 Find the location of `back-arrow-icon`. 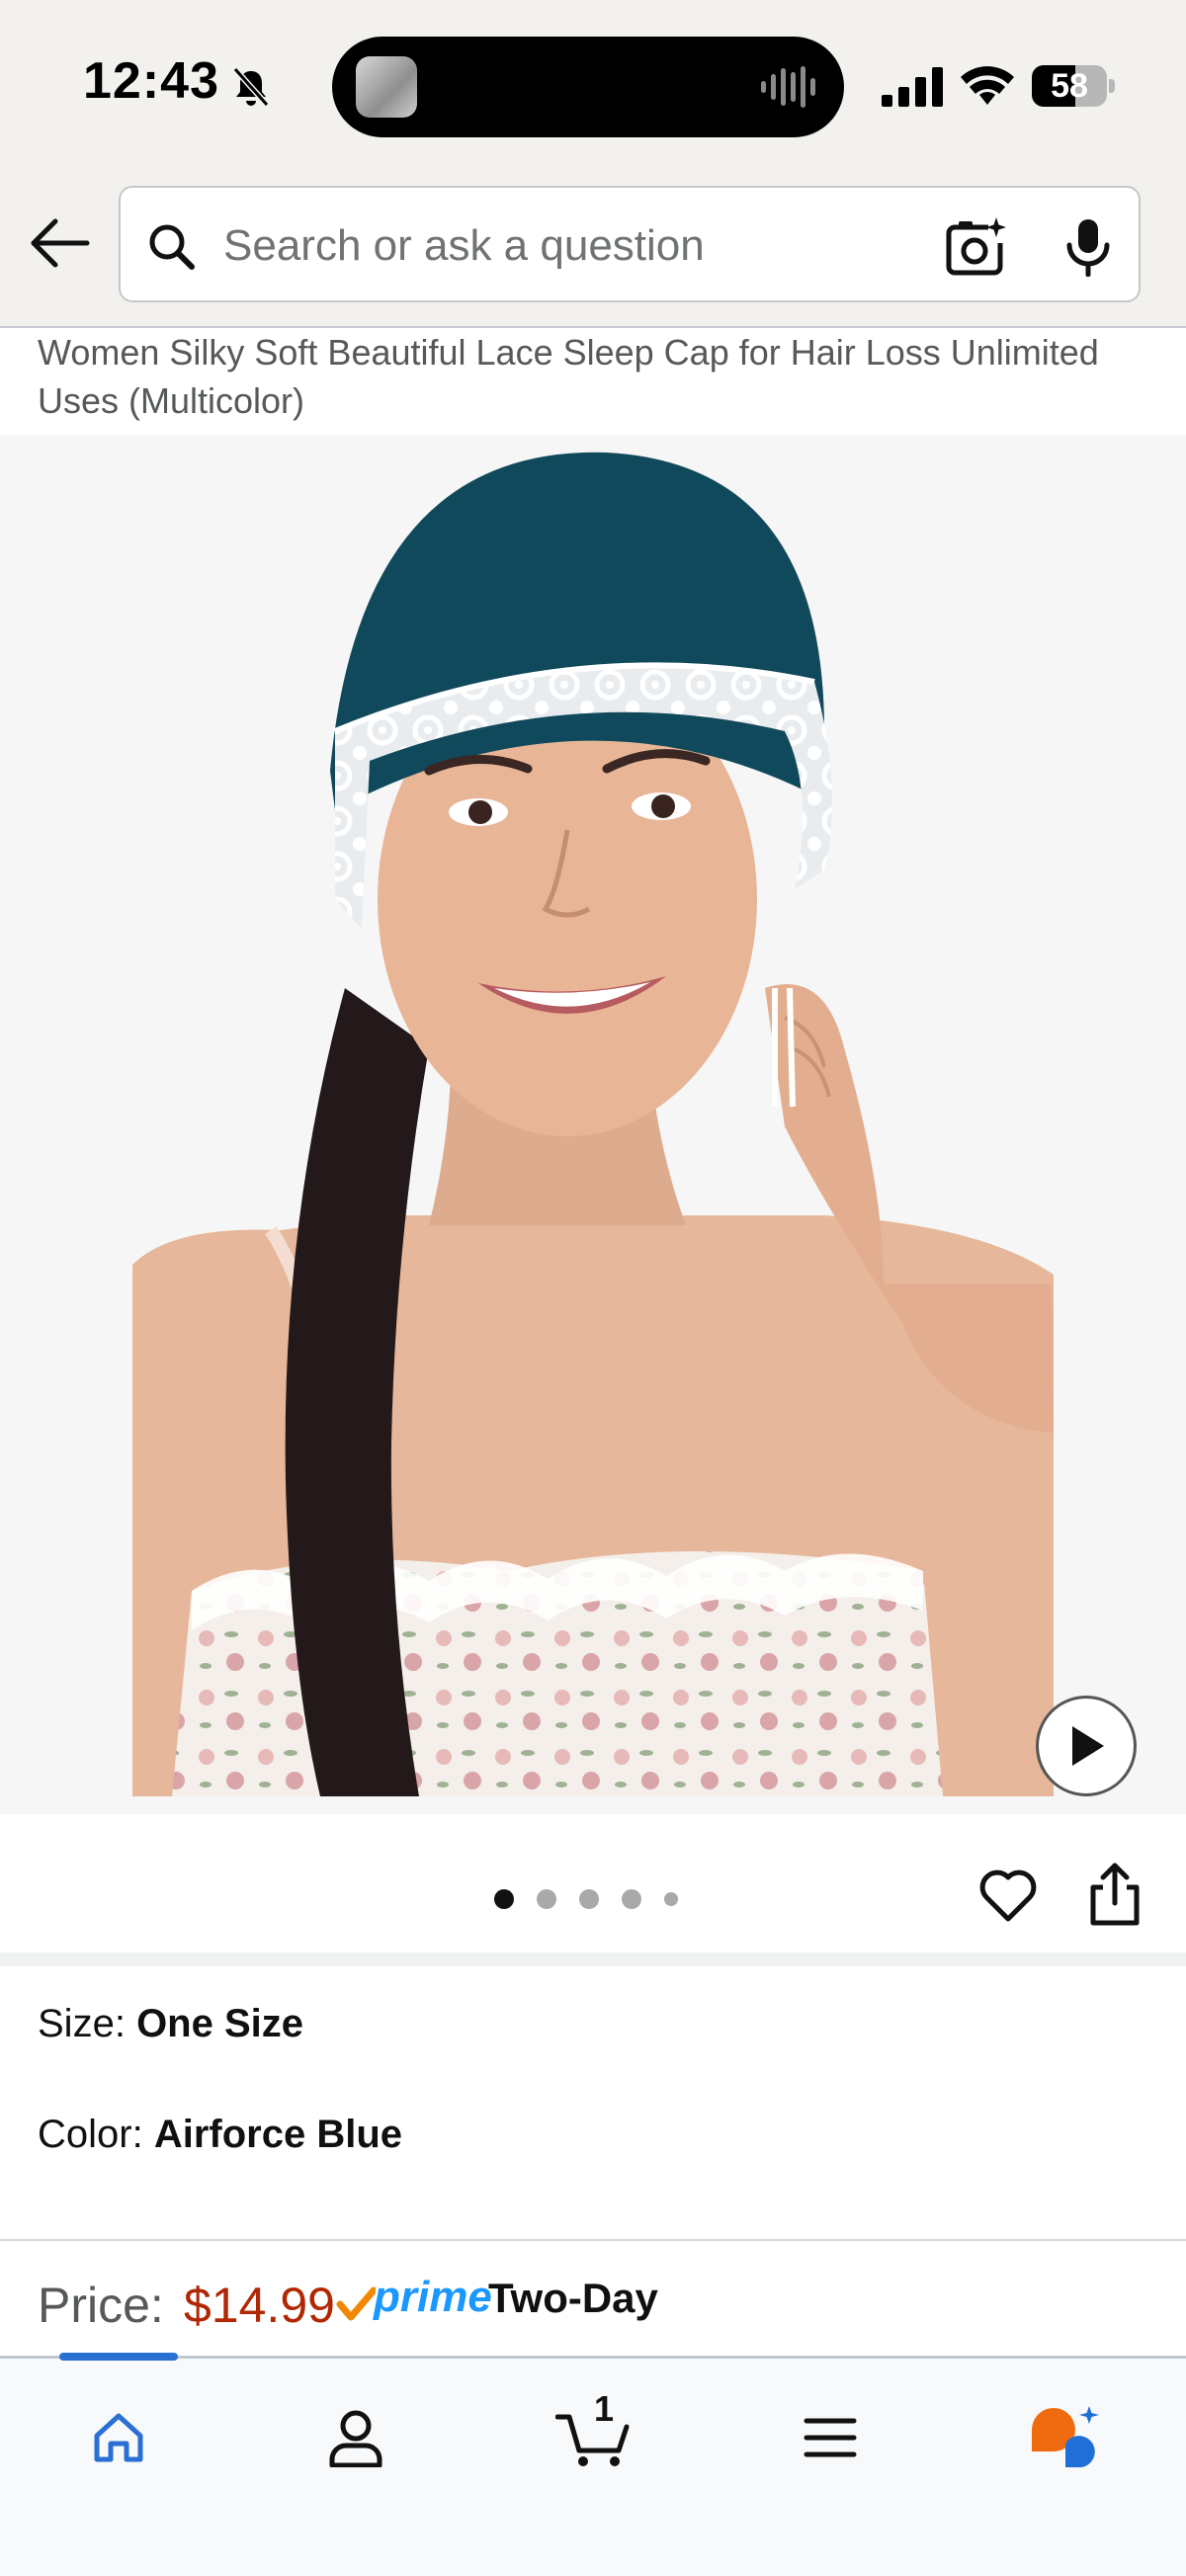

back-arrow-icon is located at coordinates (60, 243).